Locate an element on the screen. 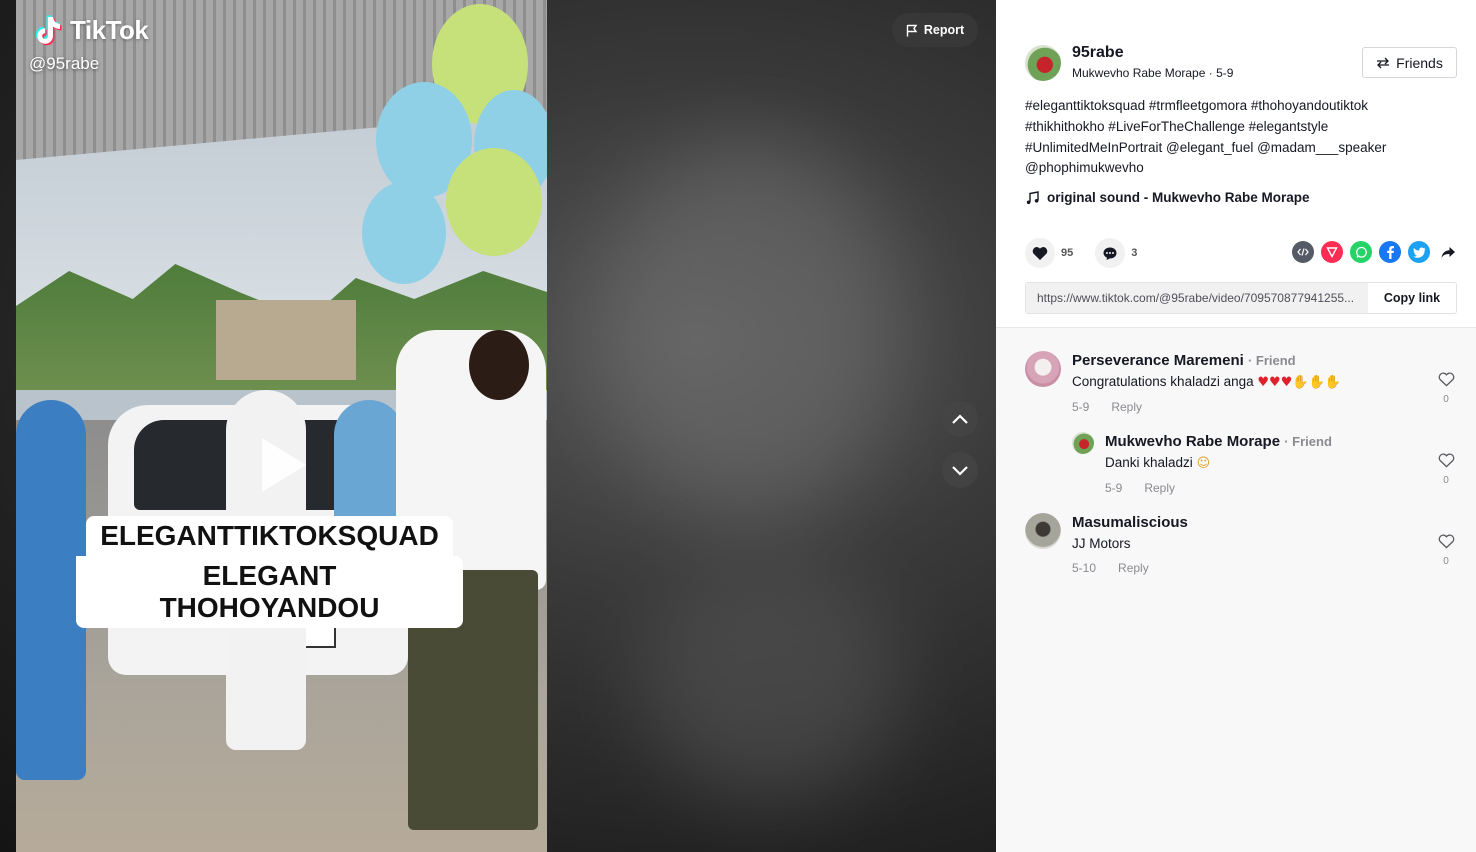  tiktok-logo-icon is located at coordinates (48, 30).